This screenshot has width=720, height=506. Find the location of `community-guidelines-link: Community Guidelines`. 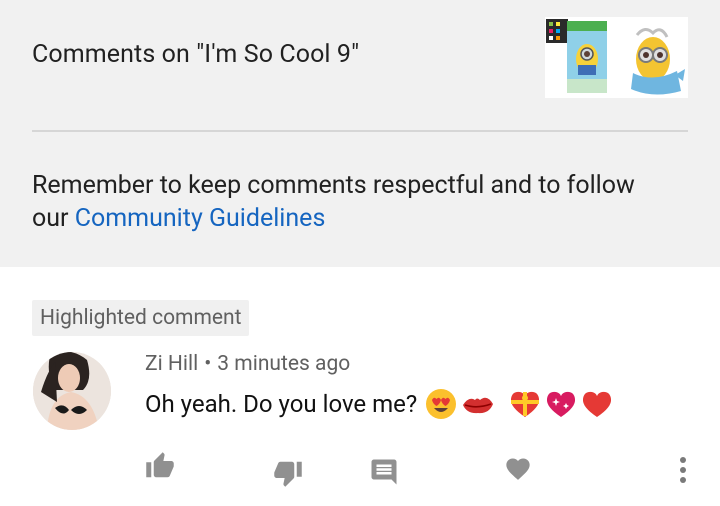

community-guidelines-link: Community Guidelines is located at coordinates (200, 218).